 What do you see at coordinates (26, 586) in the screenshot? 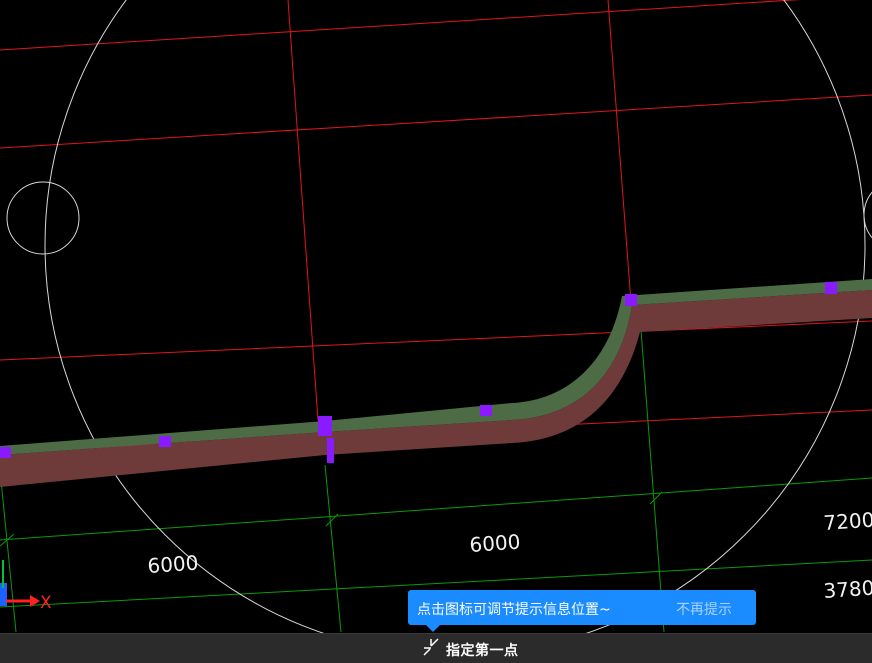
I see `ucs-icon: X` at bounding box center [26, 586].